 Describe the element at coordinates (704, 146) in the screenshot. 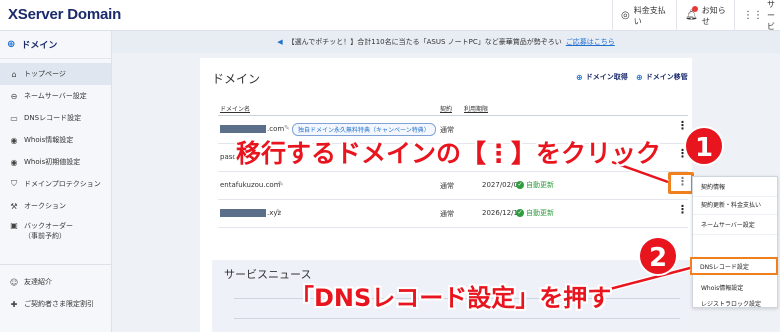

I see `step1-badge: 1` at that location.